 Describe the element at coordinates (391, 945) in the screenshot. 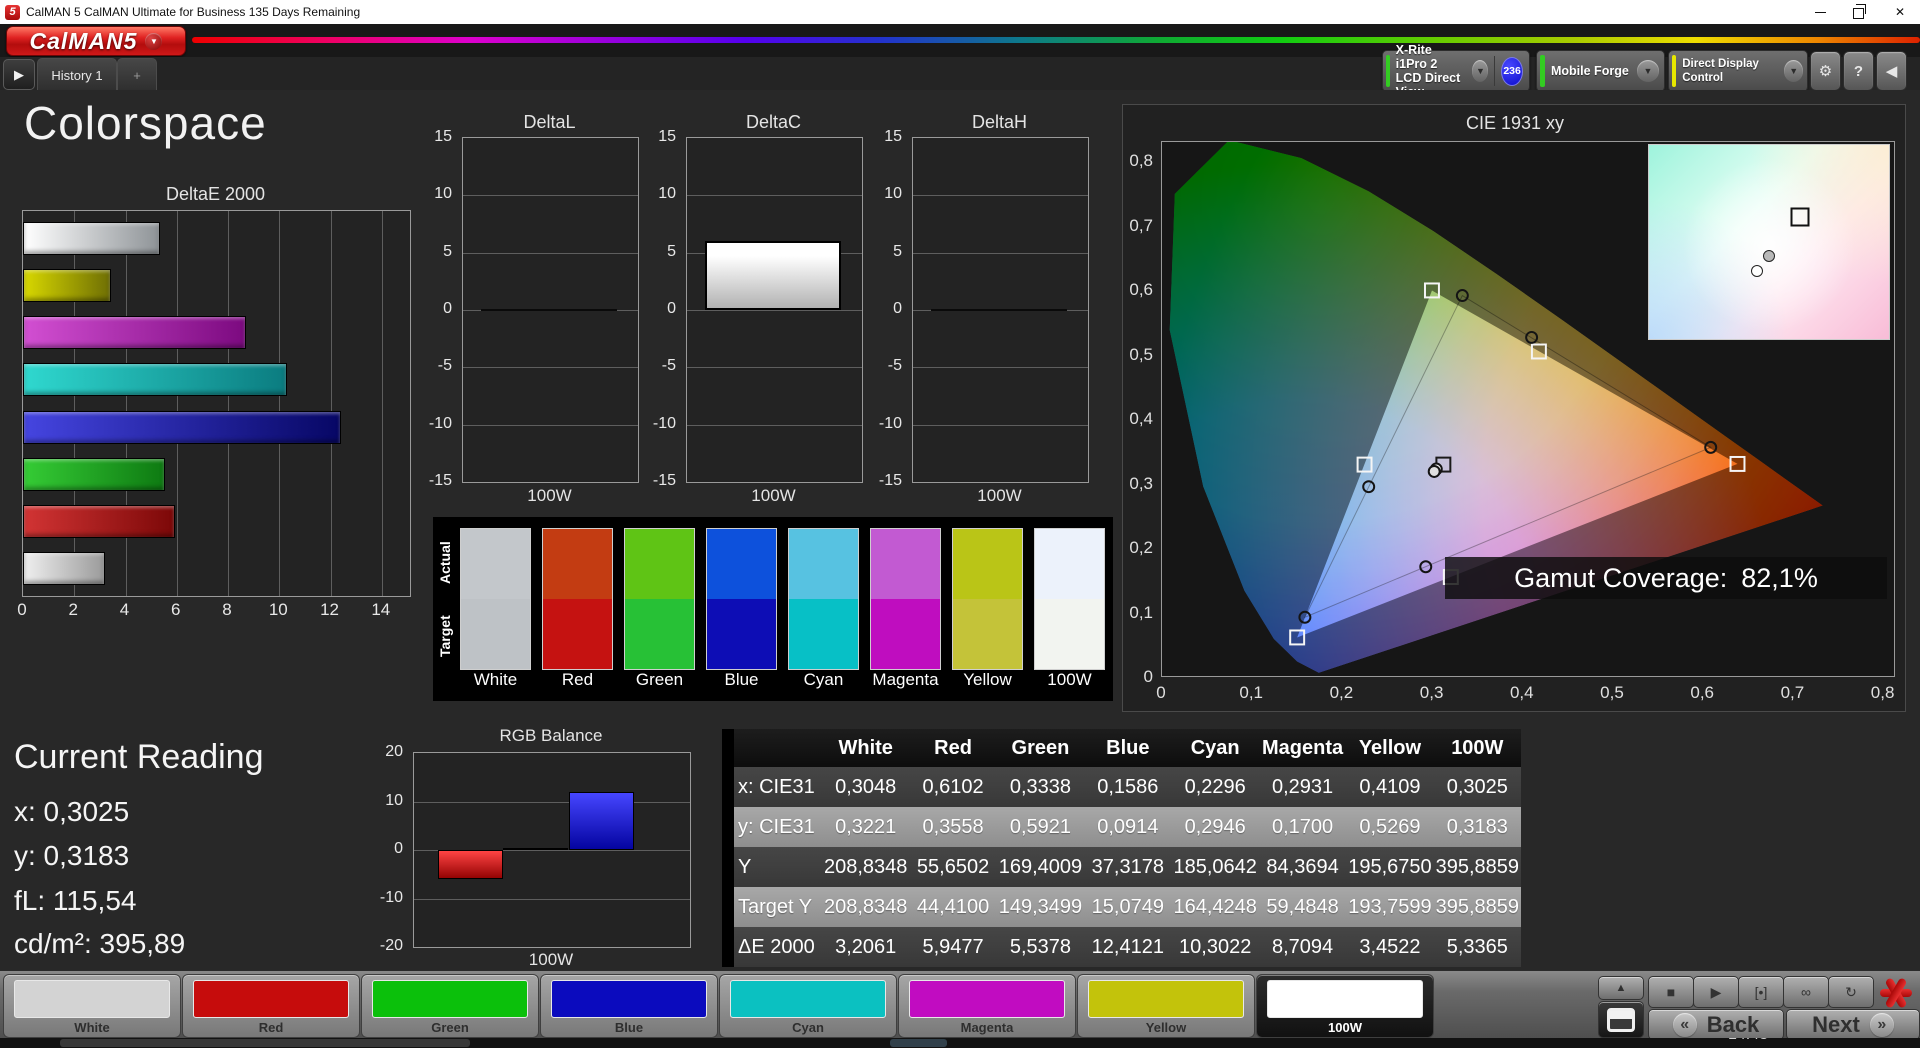

I see `axis-tick-label: -20` at that location.